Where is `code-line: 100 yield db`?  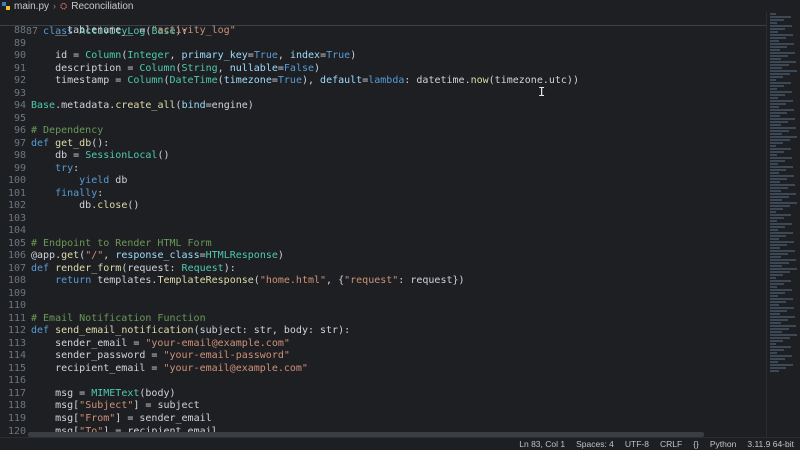
code-line: 100 yield db is located at coordinates (383, 181).